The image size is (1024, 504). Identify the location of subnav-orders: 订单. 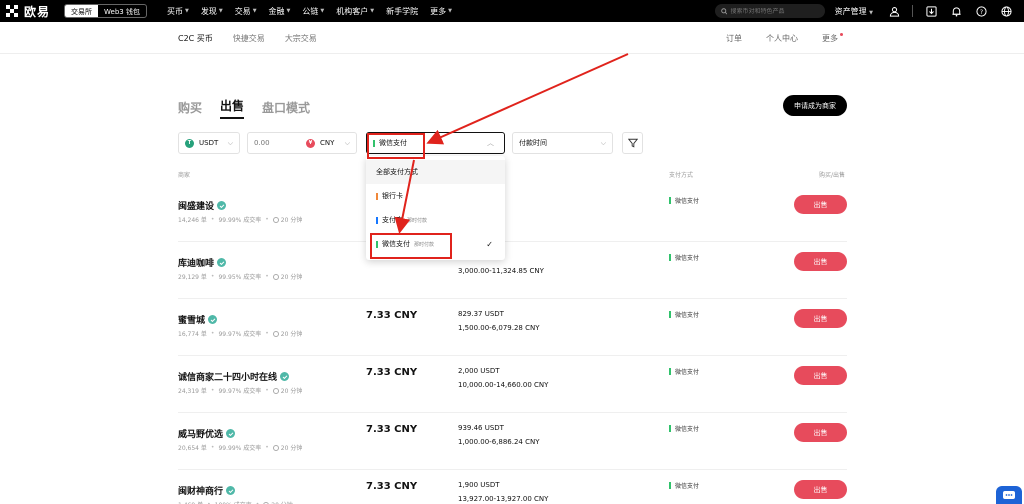
(734, 38).